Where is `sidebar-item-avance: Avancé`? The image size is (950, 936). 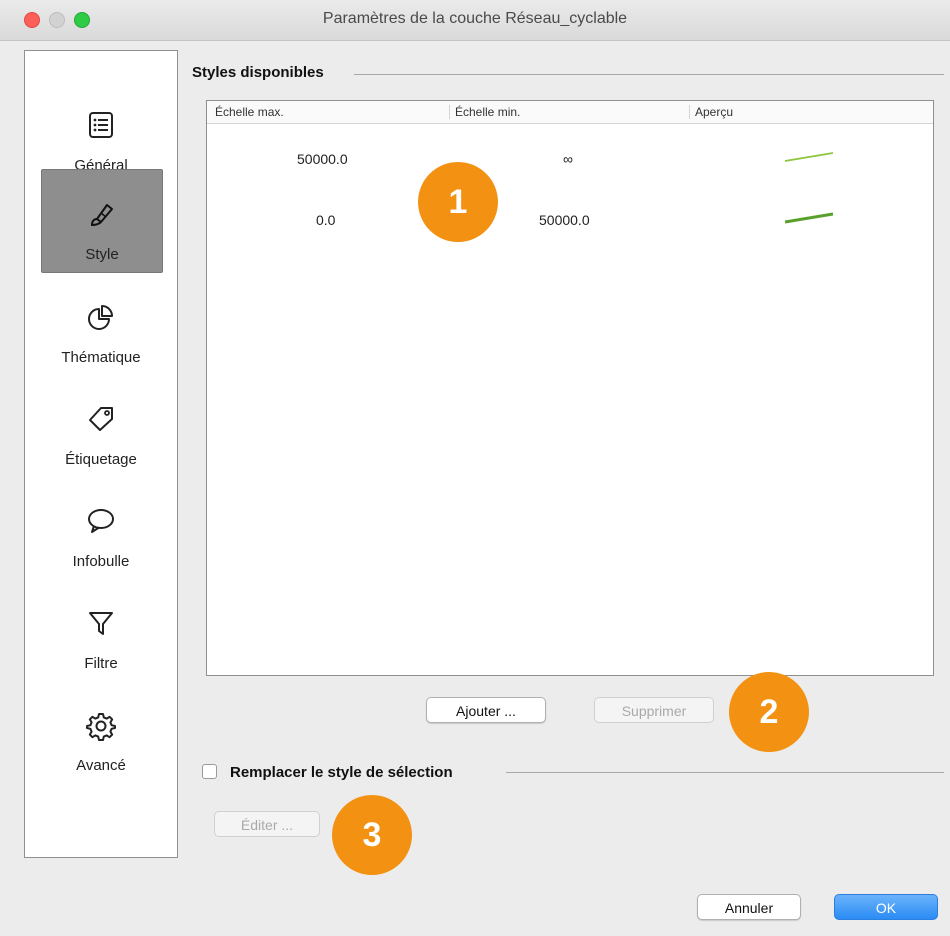
sidebar-item-avance: Avancé is located at coordinates (101, 732).